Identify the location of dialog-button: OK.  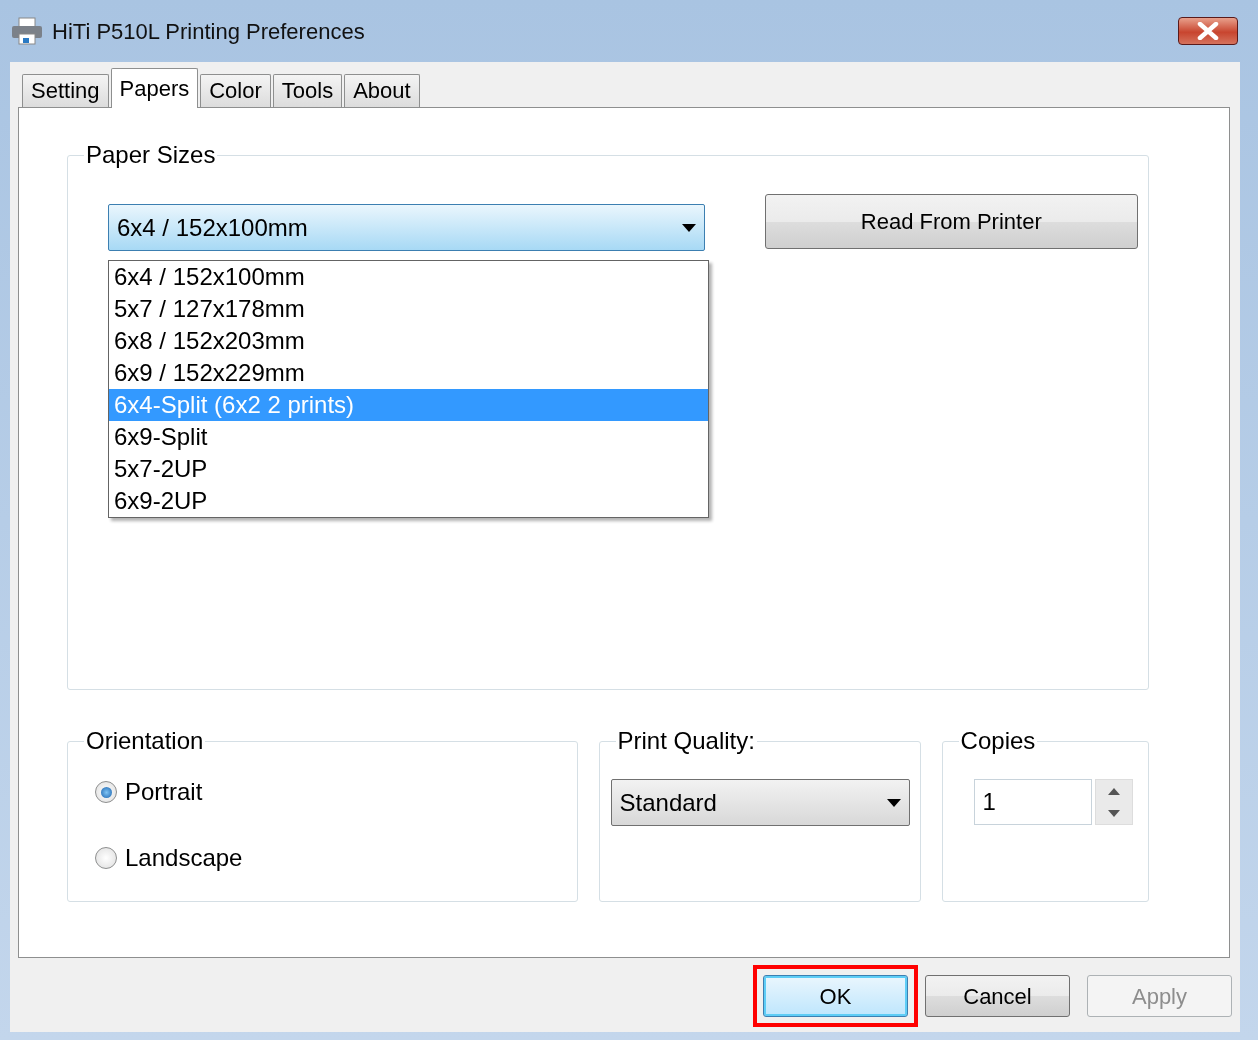
(835, 996).